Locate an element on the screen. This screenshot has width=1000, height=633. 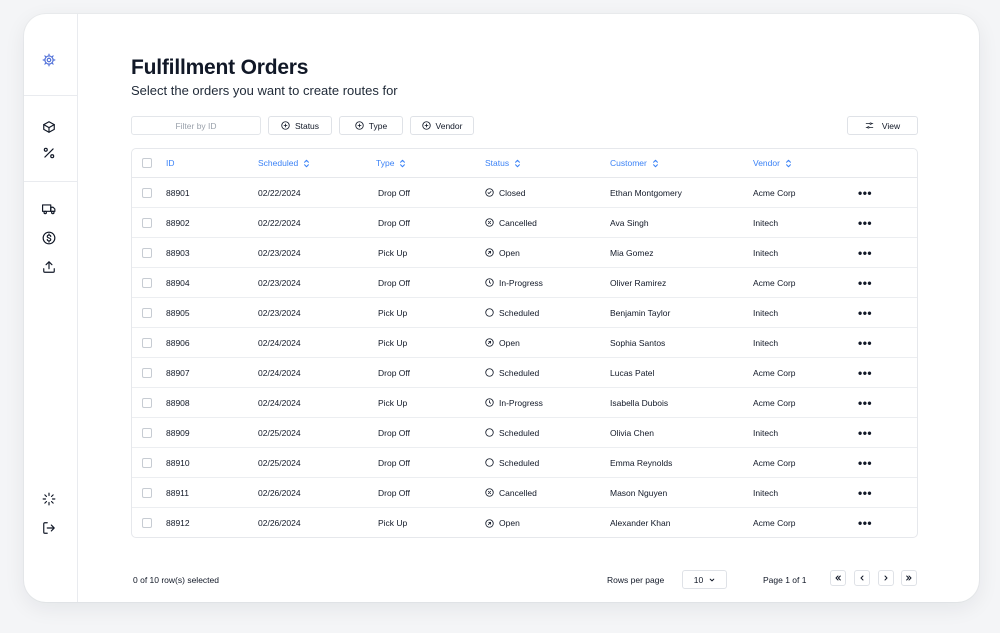
chevrons-left-icon is located at coordinates (838, 578).